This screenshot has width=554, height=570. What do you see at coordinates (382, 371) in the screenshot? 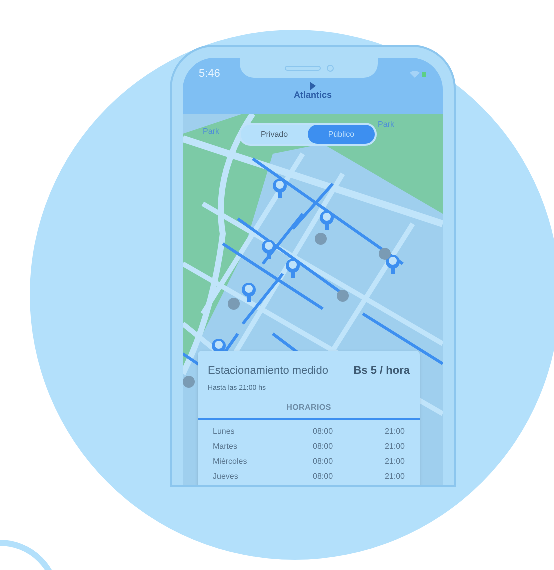
I see `price-text: Bs 5 / hora` at bounding box center [382, 371].